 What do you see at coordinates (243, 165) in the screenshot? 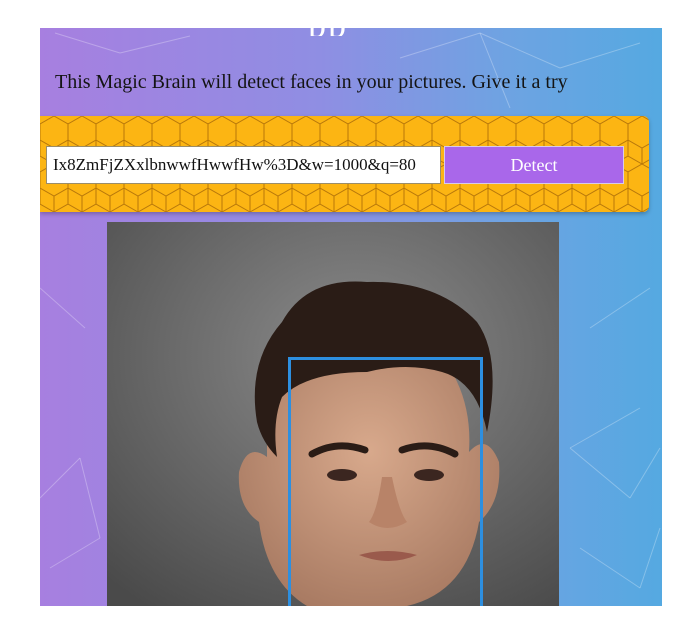
I see `image-url-input` at bounding box center [243, 165].